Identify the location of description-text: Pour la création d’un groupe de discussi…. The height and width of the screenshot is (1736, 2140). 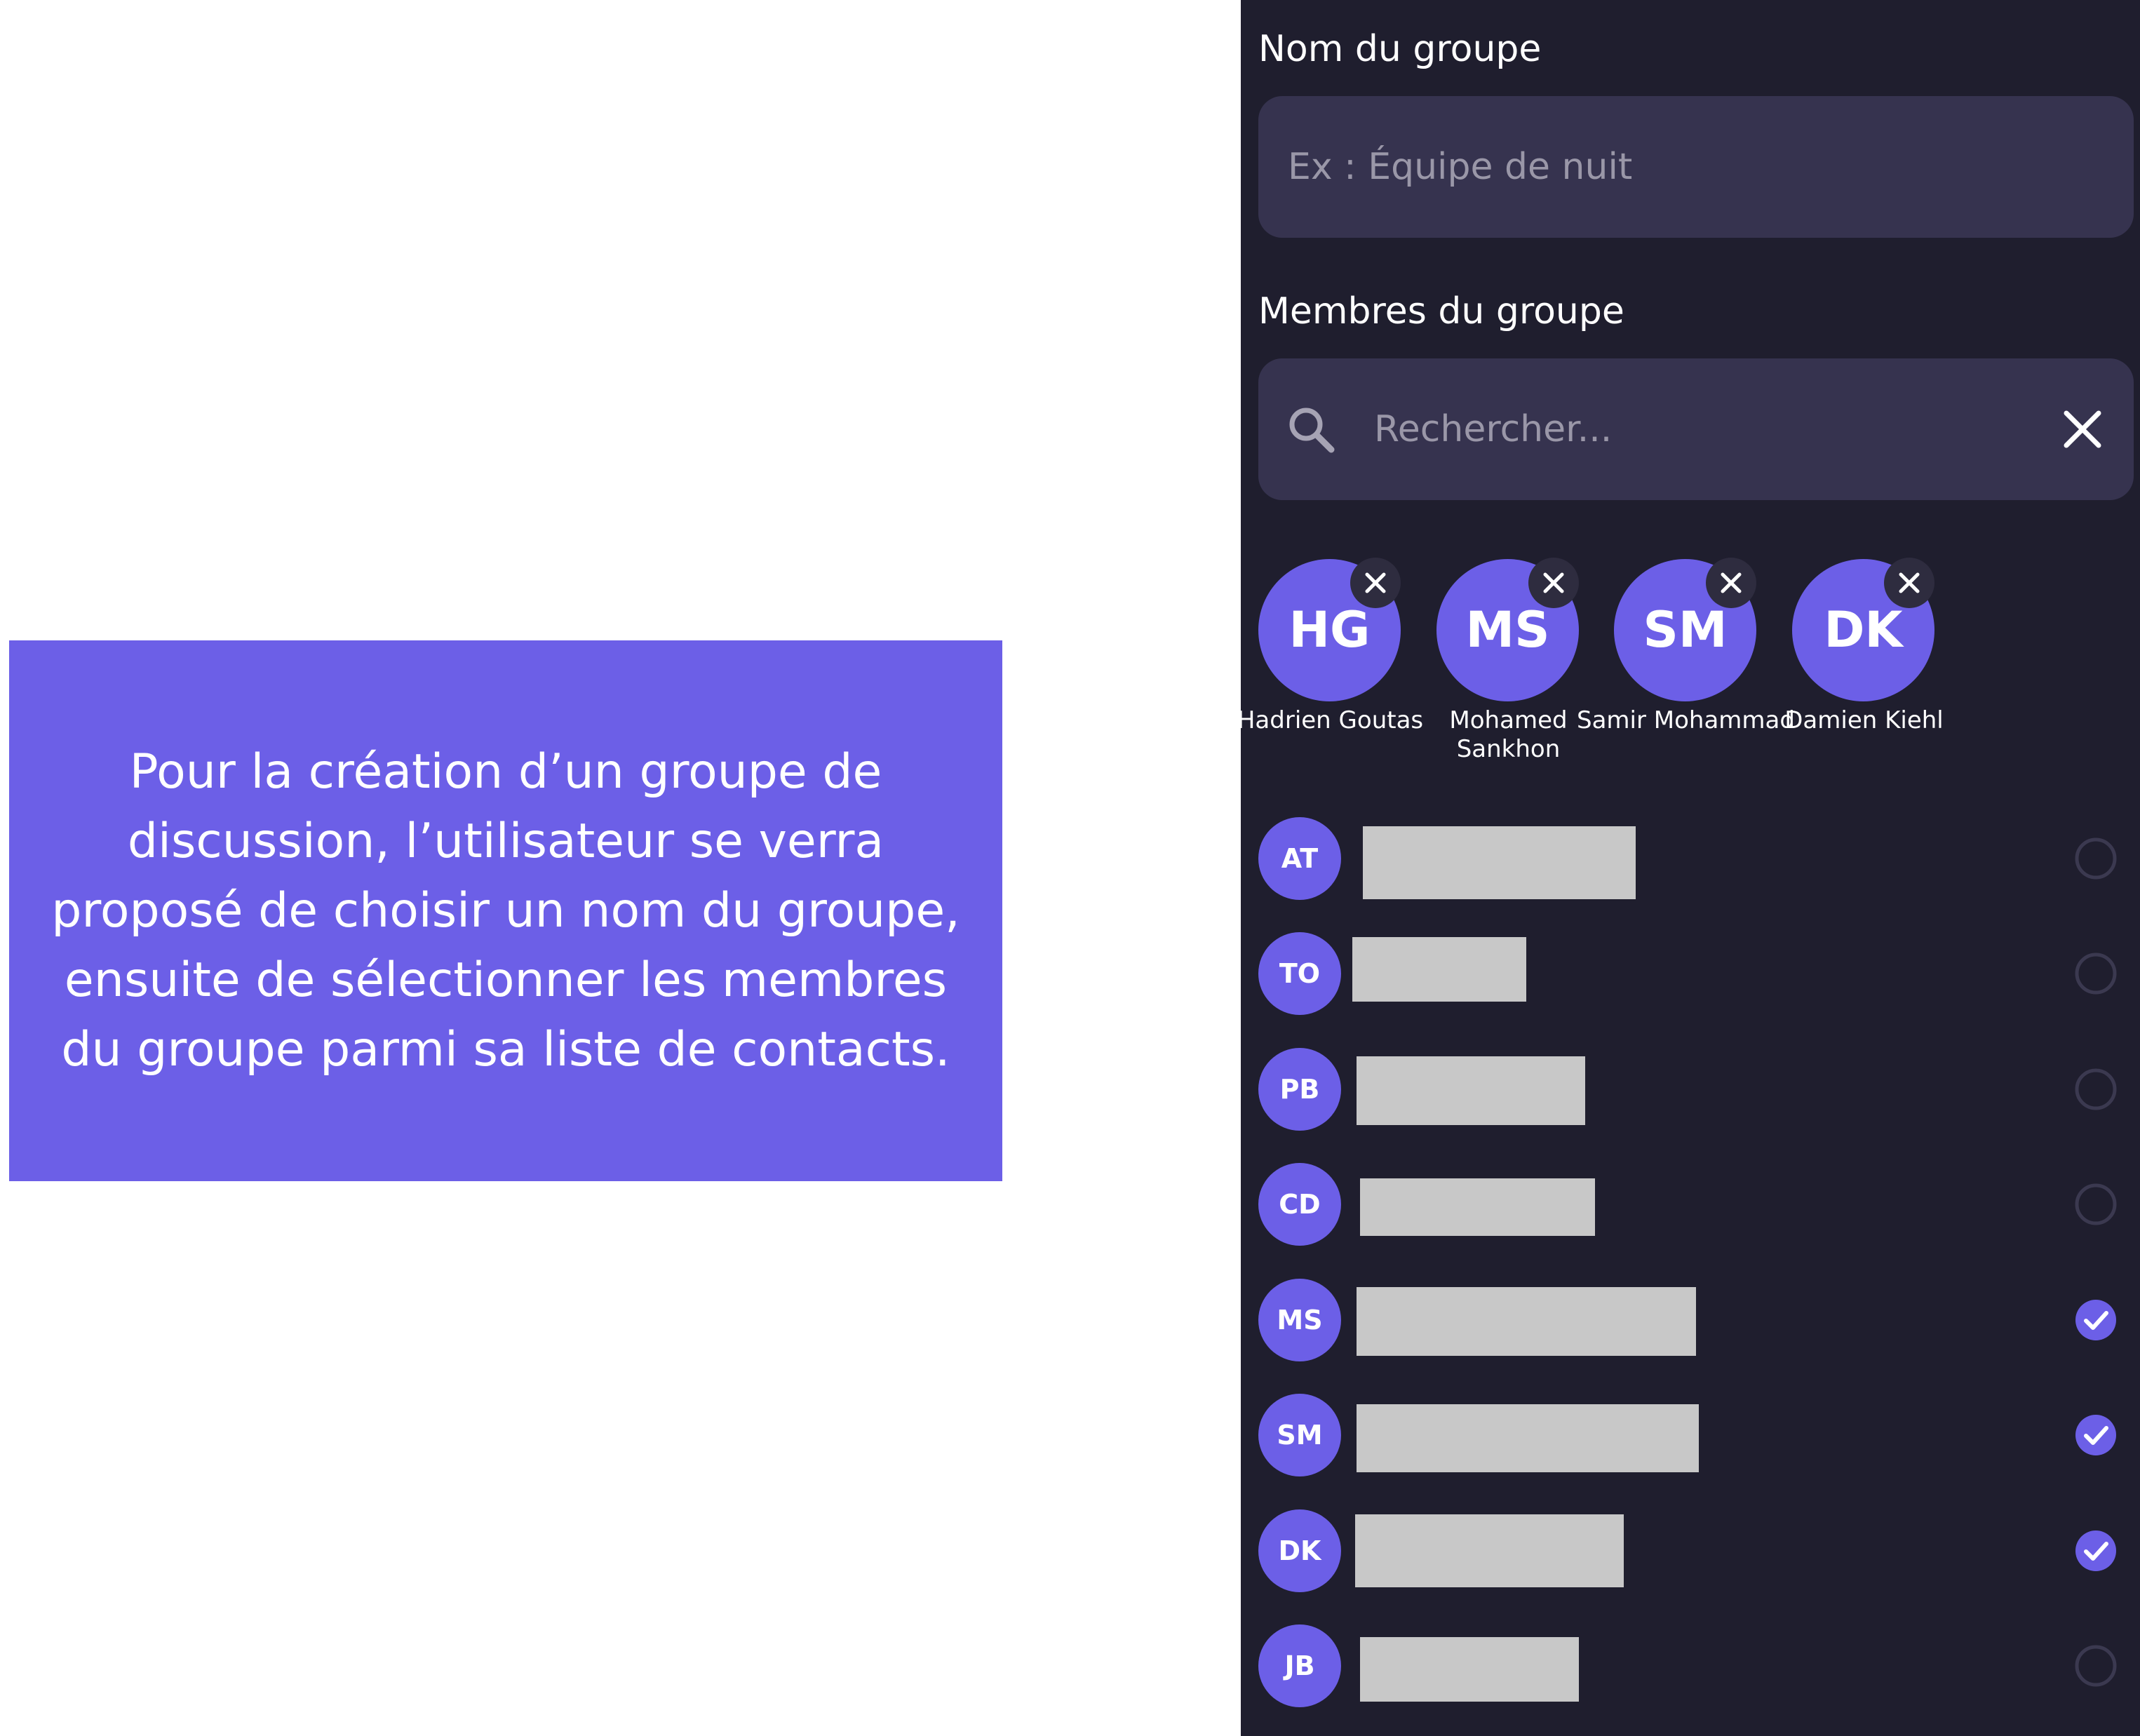
(505, 910).